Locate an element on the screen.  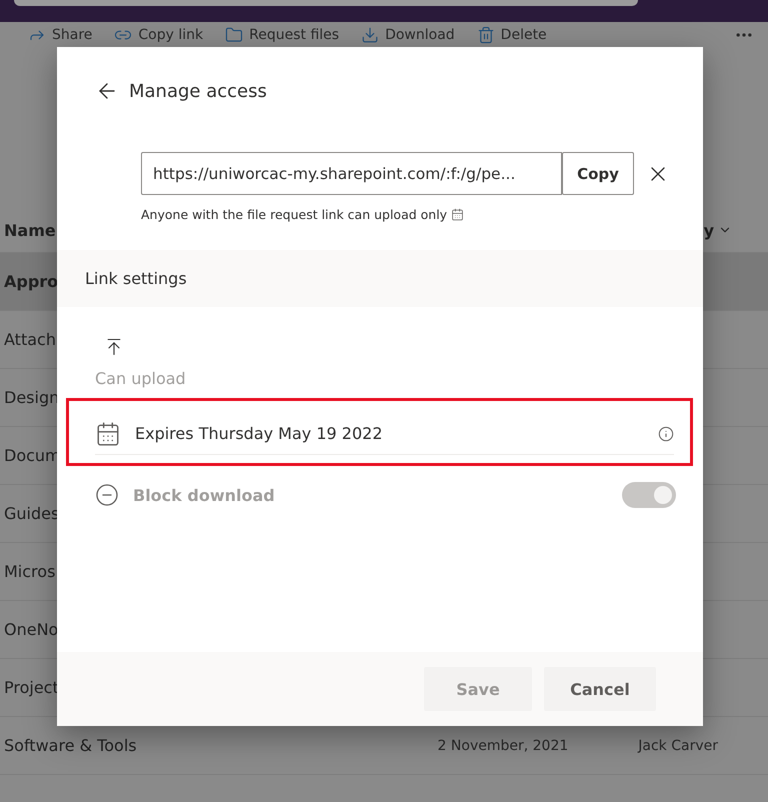
toolbar-button: Download is located at coordinates (408, 35).